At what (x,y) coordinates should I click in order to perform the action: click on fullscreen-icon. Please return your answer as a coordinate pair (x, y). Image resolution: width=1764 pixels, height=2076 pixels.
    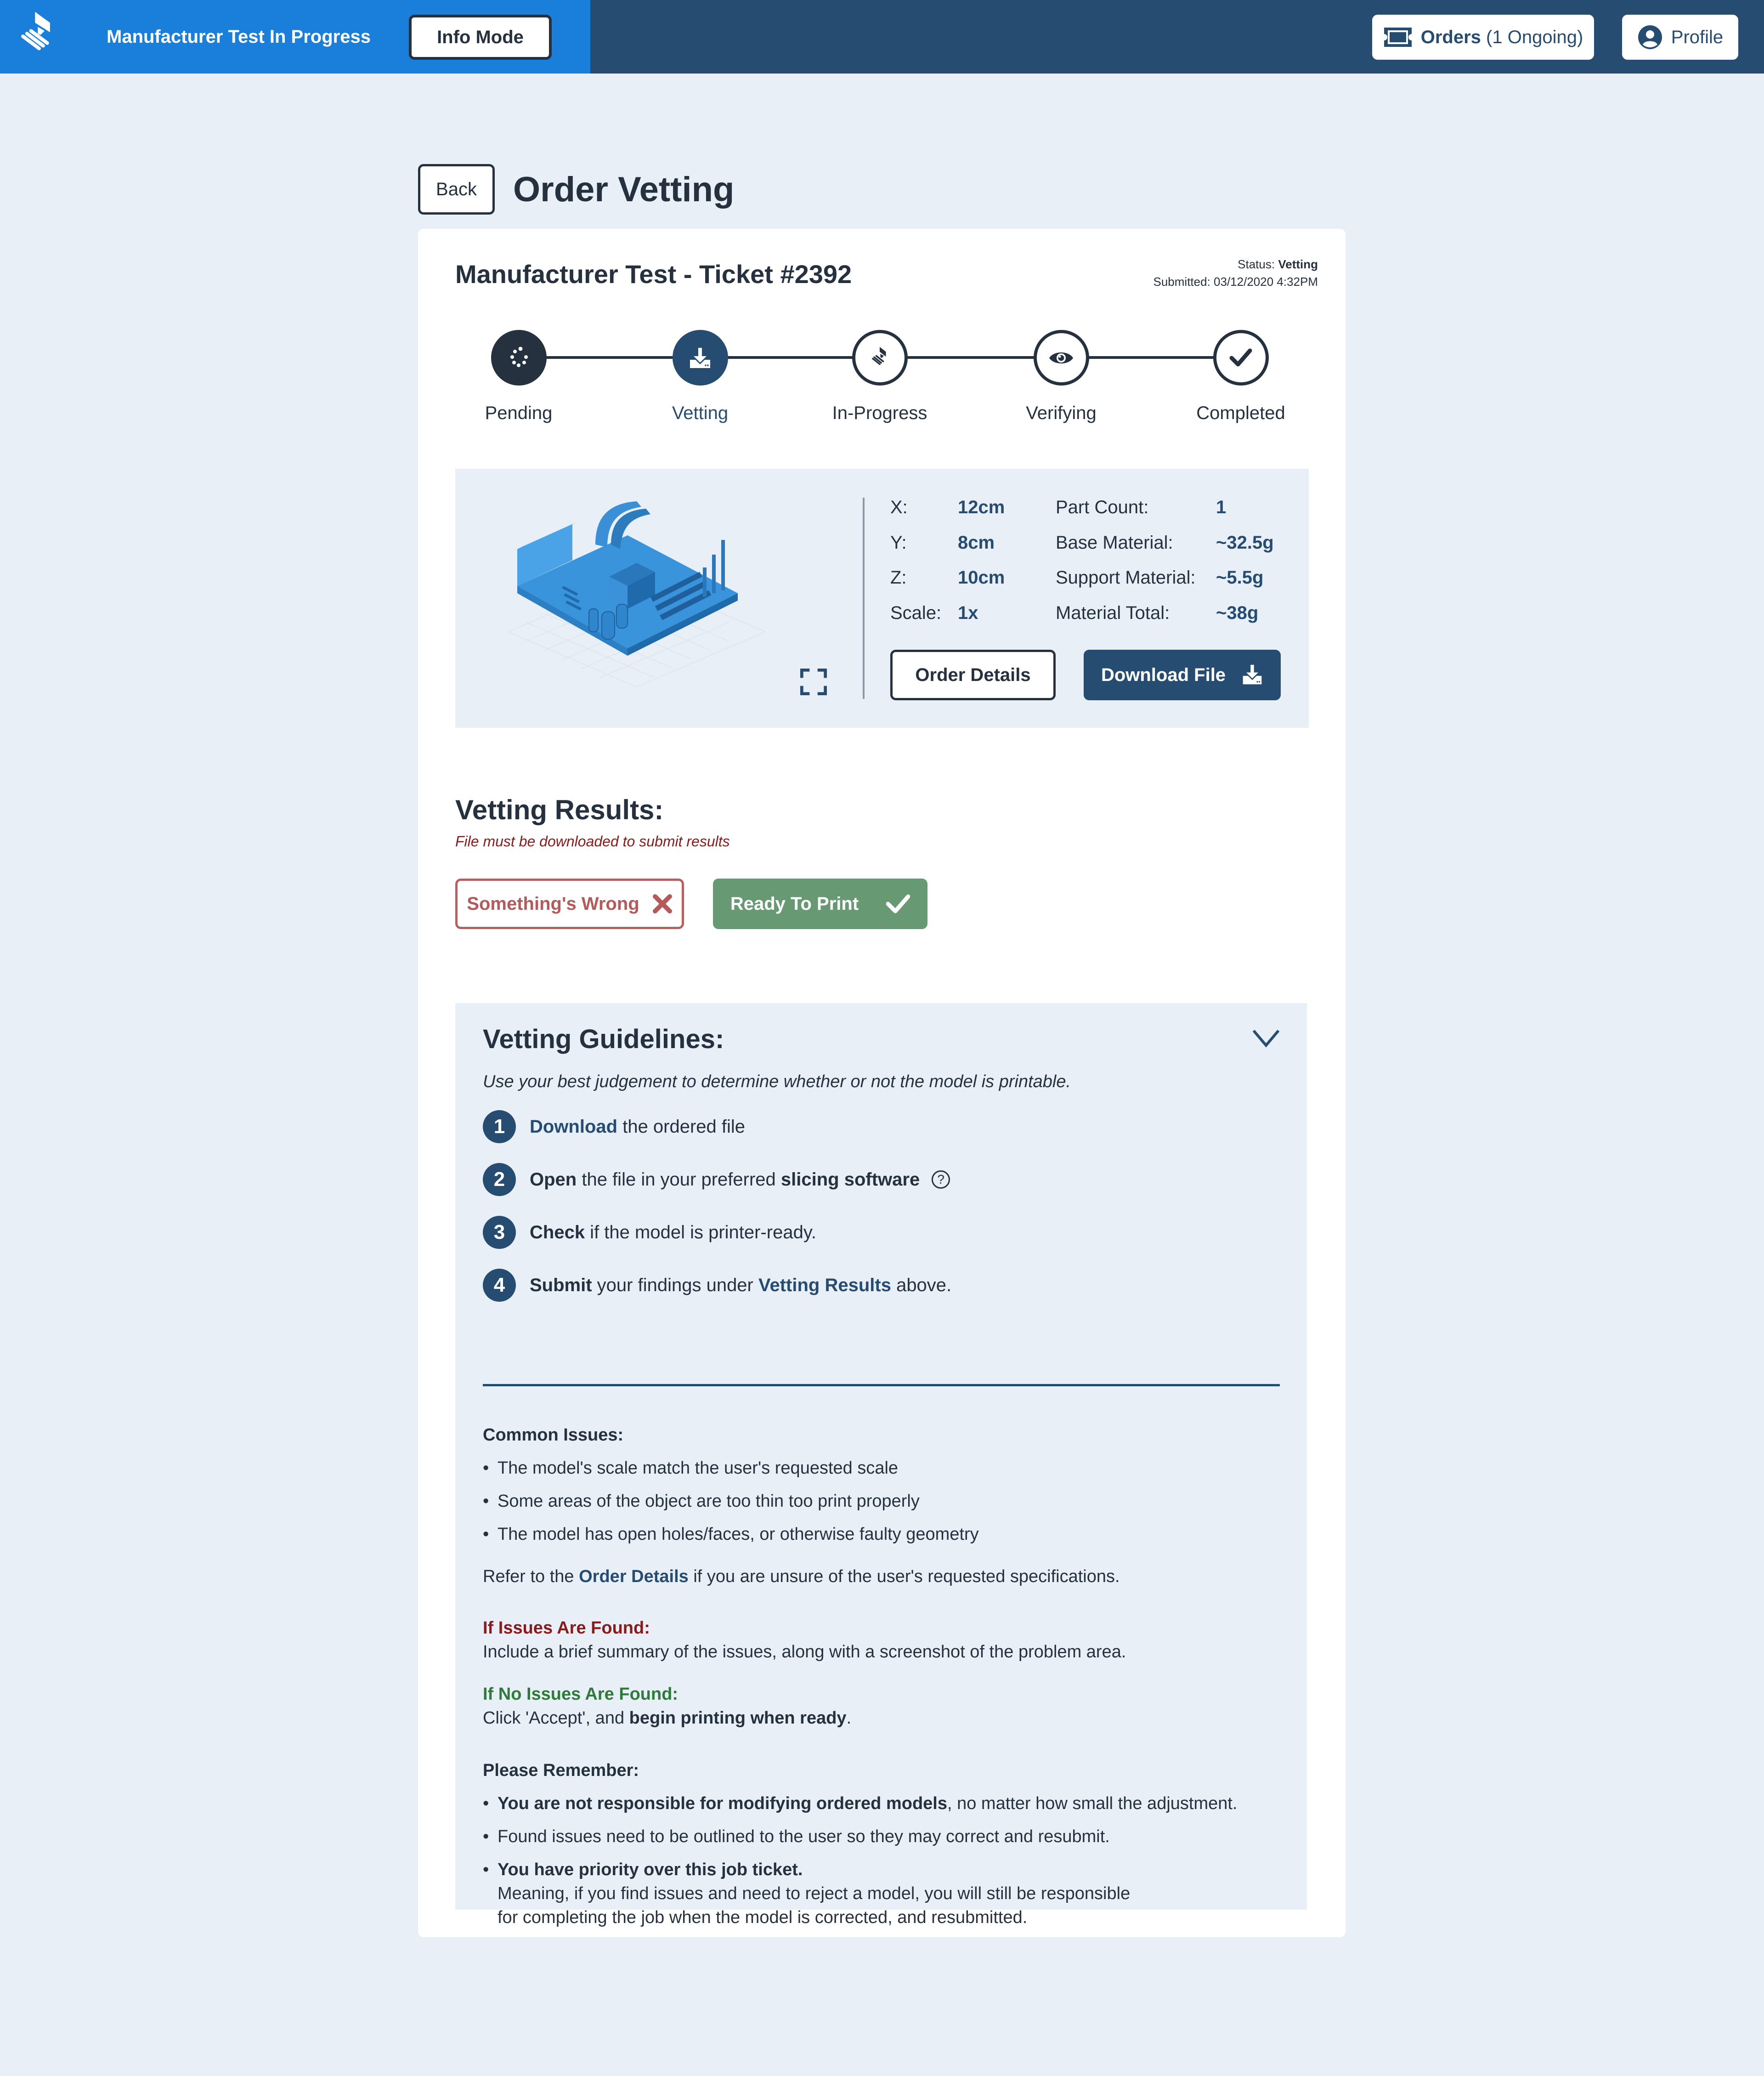
    Looking at the image, I should click on (814, 682).